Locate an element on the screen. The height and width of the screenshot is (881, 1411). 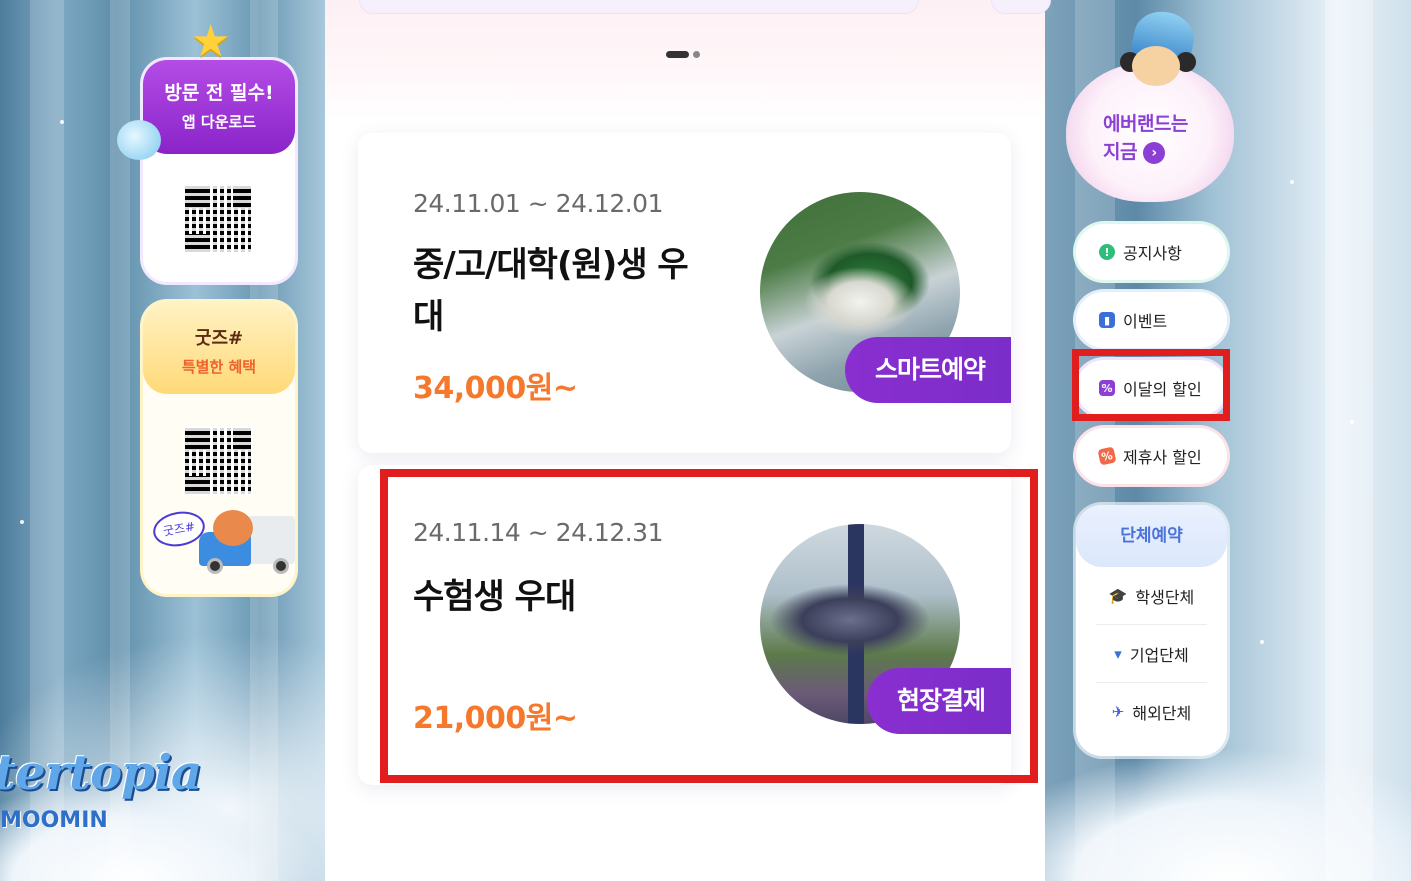
gift-icon: ▮ is located at coordinates (1107, 320).